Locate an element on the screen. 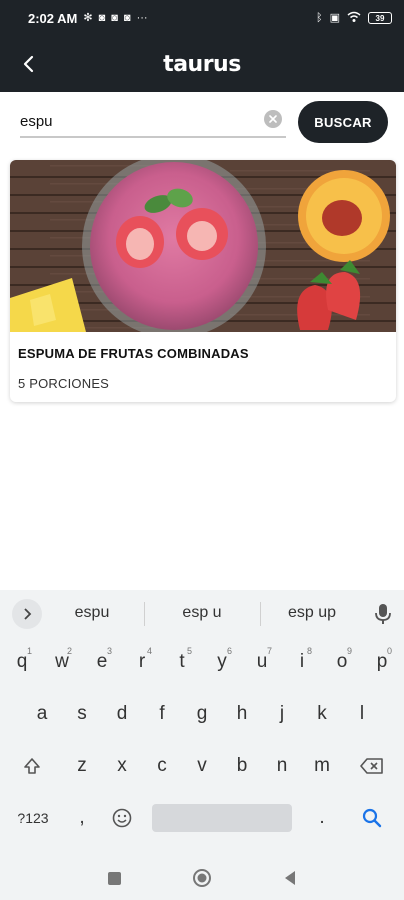 This screenshot has height=900, width=404. home-button is located at coordinates (202, 878).